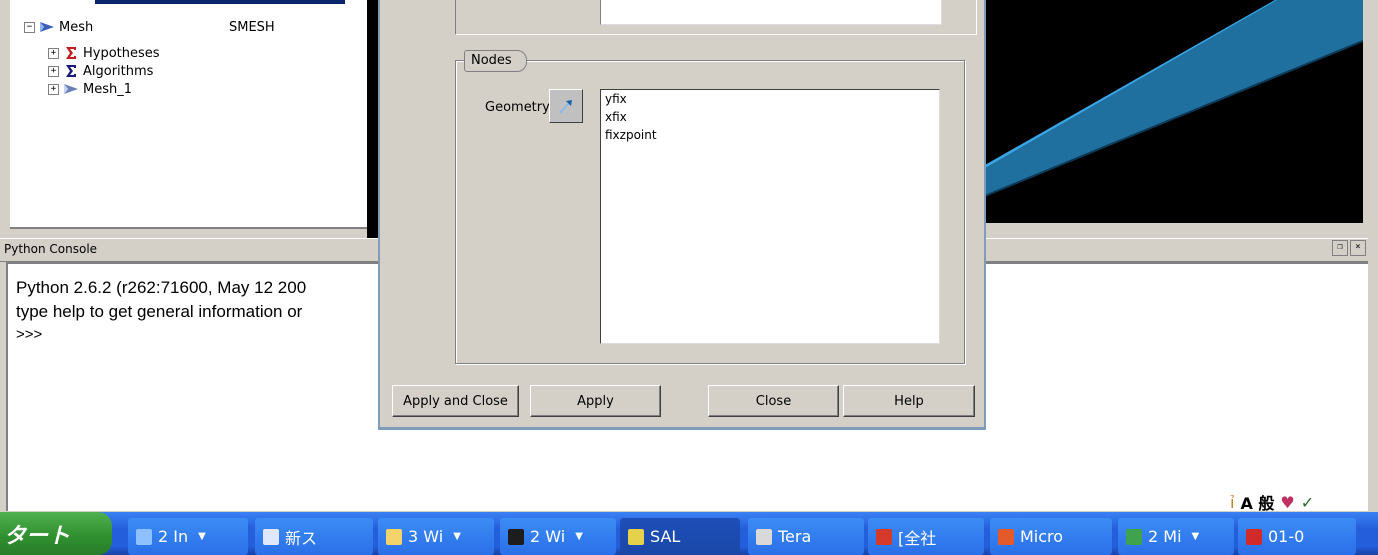 The image size is (1378, 555). What do you see at coordinates (56, 533) in the screenshot?
I see `start-button: タート` at bounding box center [56, 533].